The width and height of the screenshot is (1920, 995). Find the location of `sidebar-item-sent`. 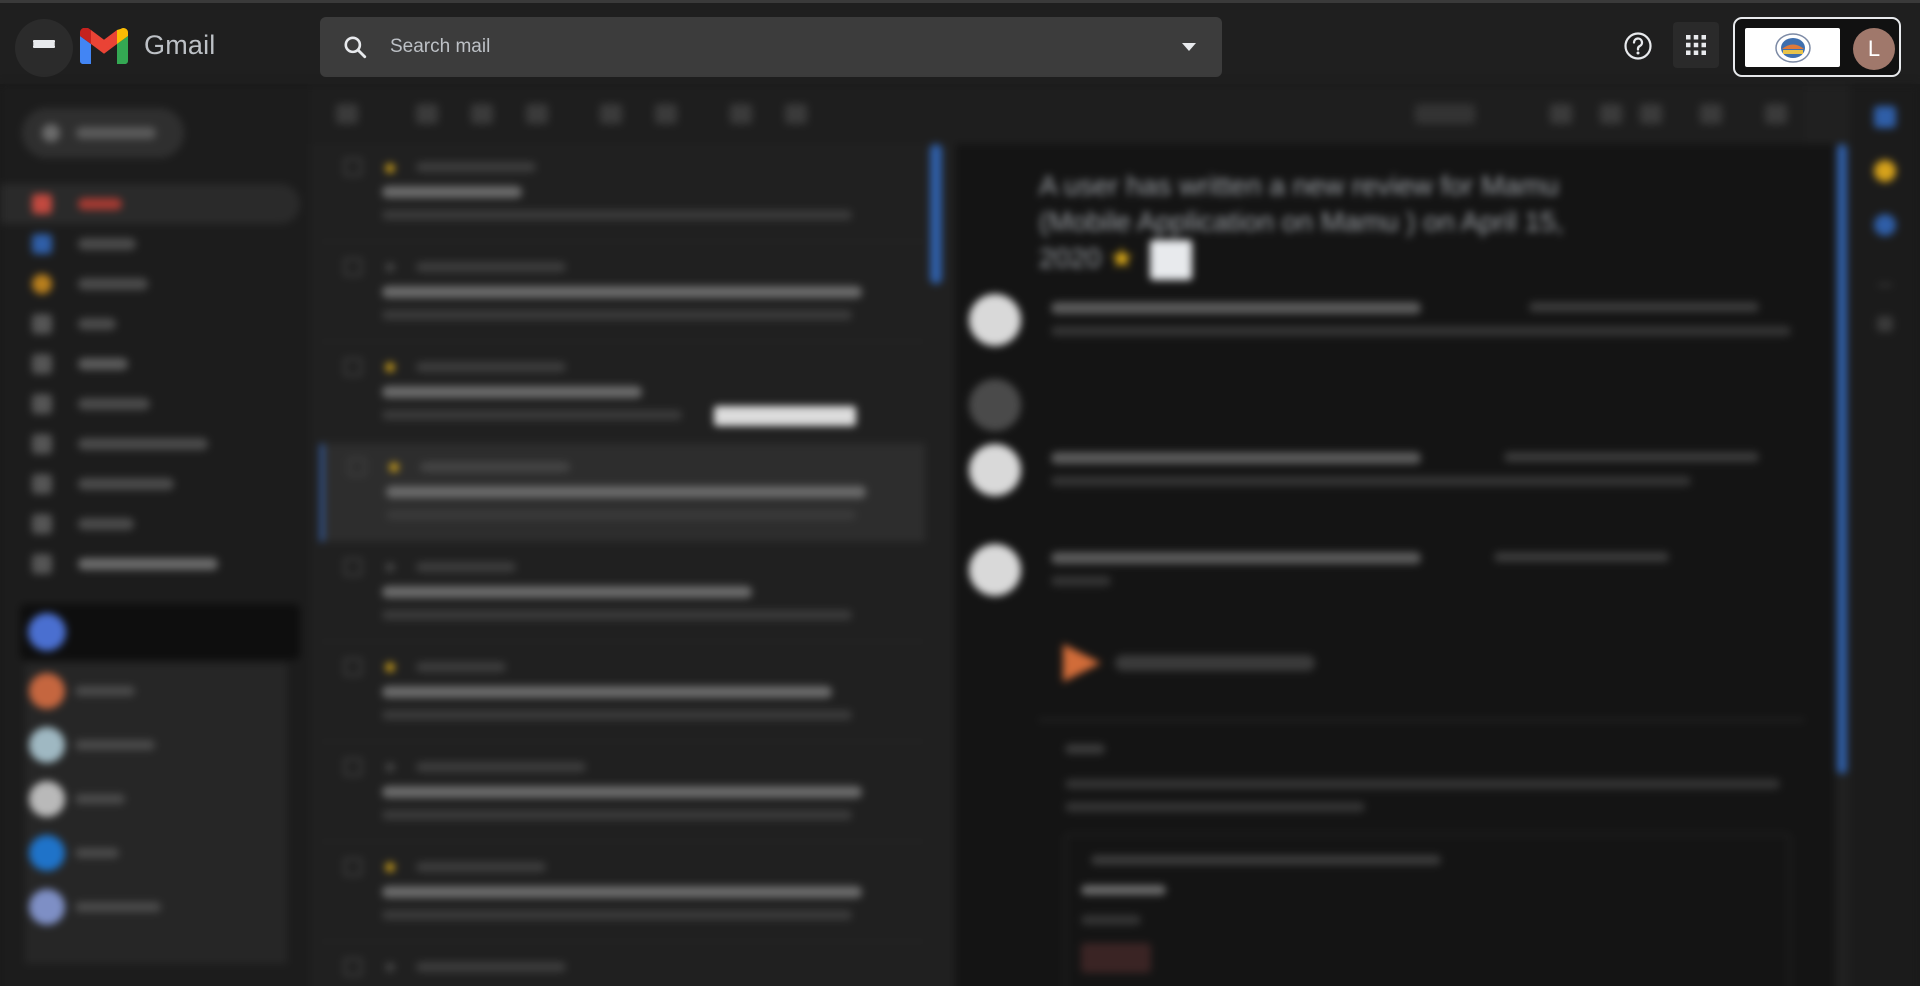

sidebar-item-sent is located at coordinates (150, 324).